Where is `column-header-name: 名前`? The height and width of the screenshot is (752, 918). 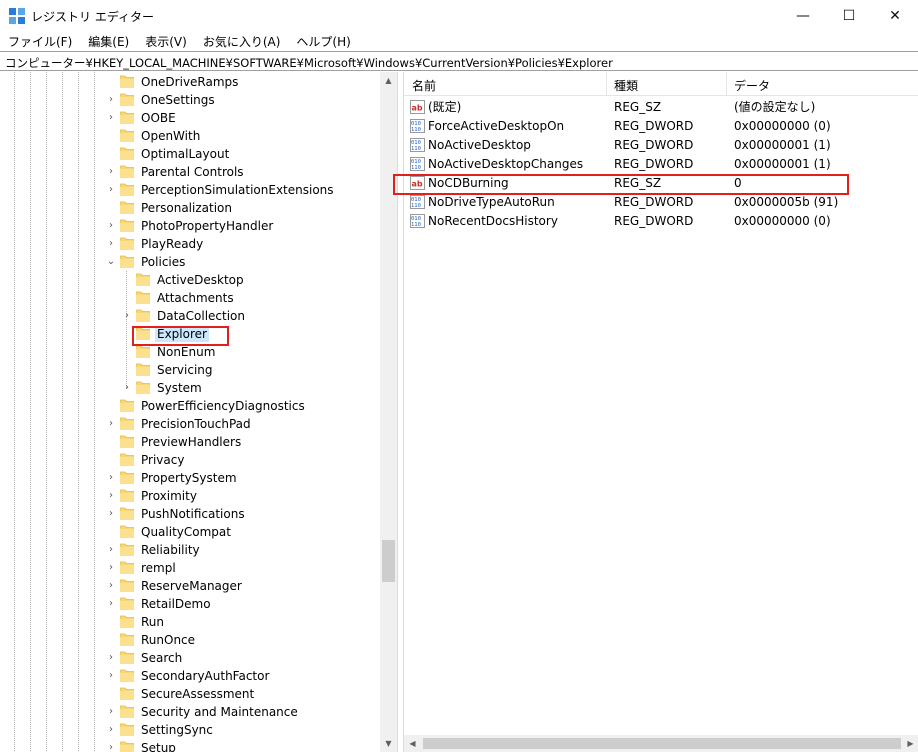 column-header-name: 名前 is located at coordinates (424, 85).